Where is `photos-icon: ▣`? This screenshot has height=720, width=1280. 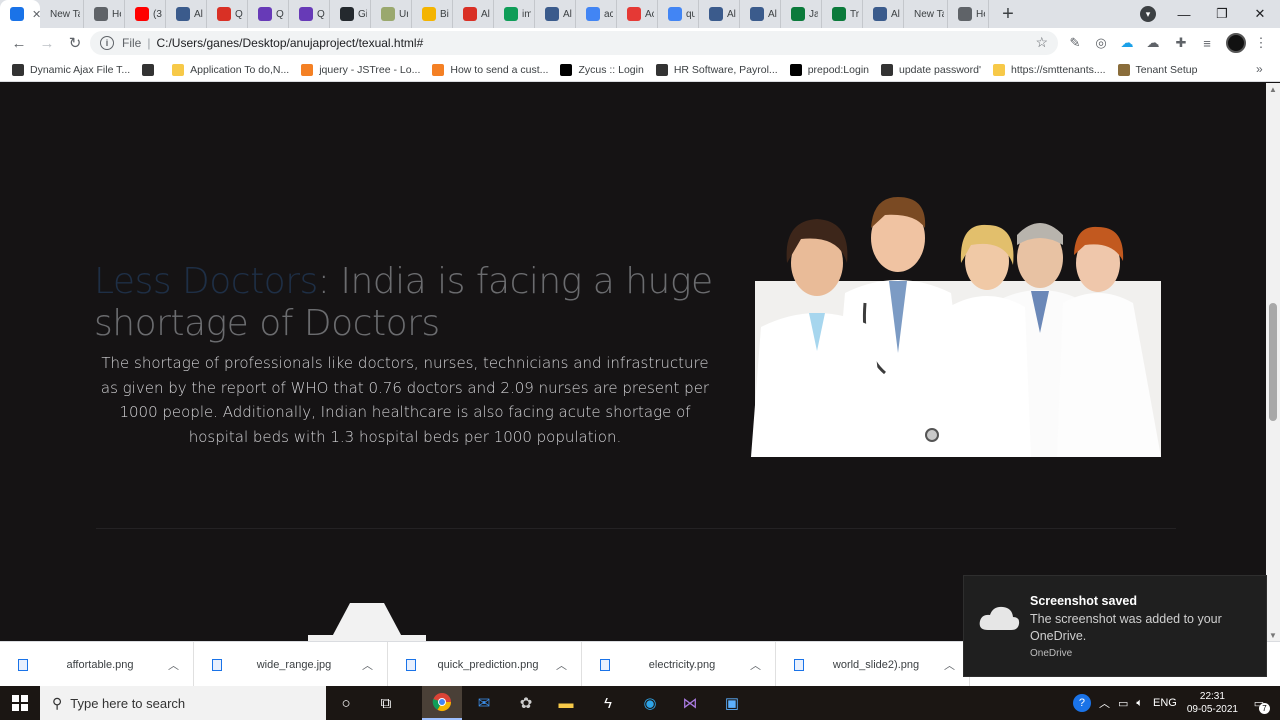
photos-icon: ▣ is located at coordinates (732, 703).